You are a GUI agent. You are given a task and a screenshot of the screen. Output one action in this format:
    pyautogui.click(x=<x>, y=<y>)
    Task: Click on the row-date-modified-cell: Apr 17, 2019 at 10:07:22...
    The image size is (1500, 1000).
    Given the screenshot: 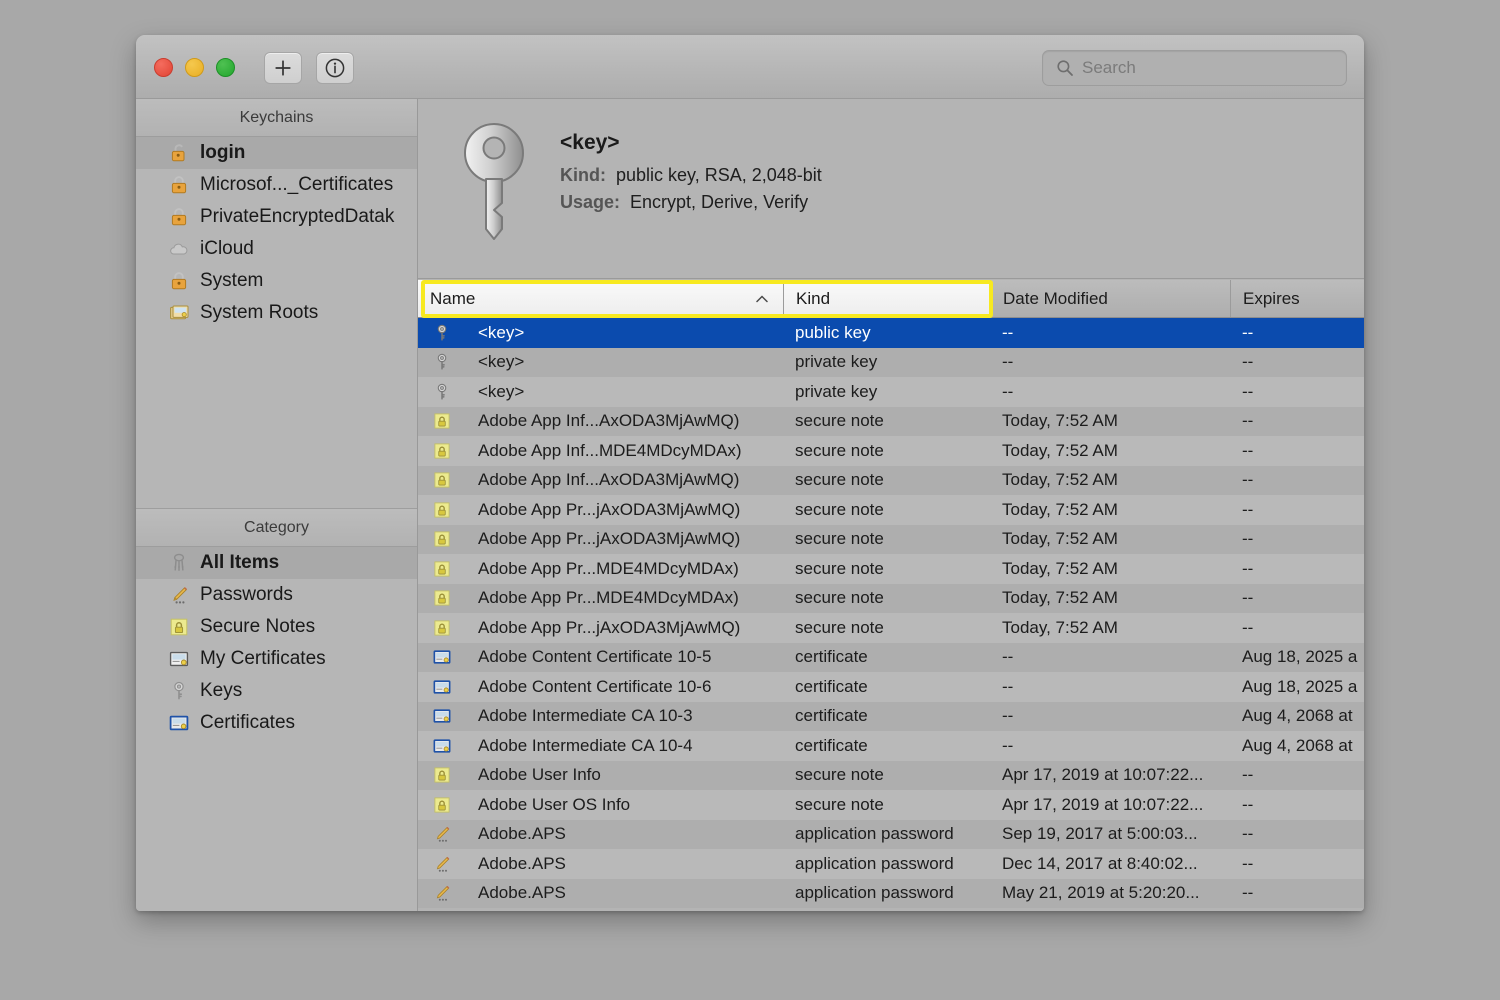 What is the action you would take?
    pyautogui.click(x=1103, y=804)
    